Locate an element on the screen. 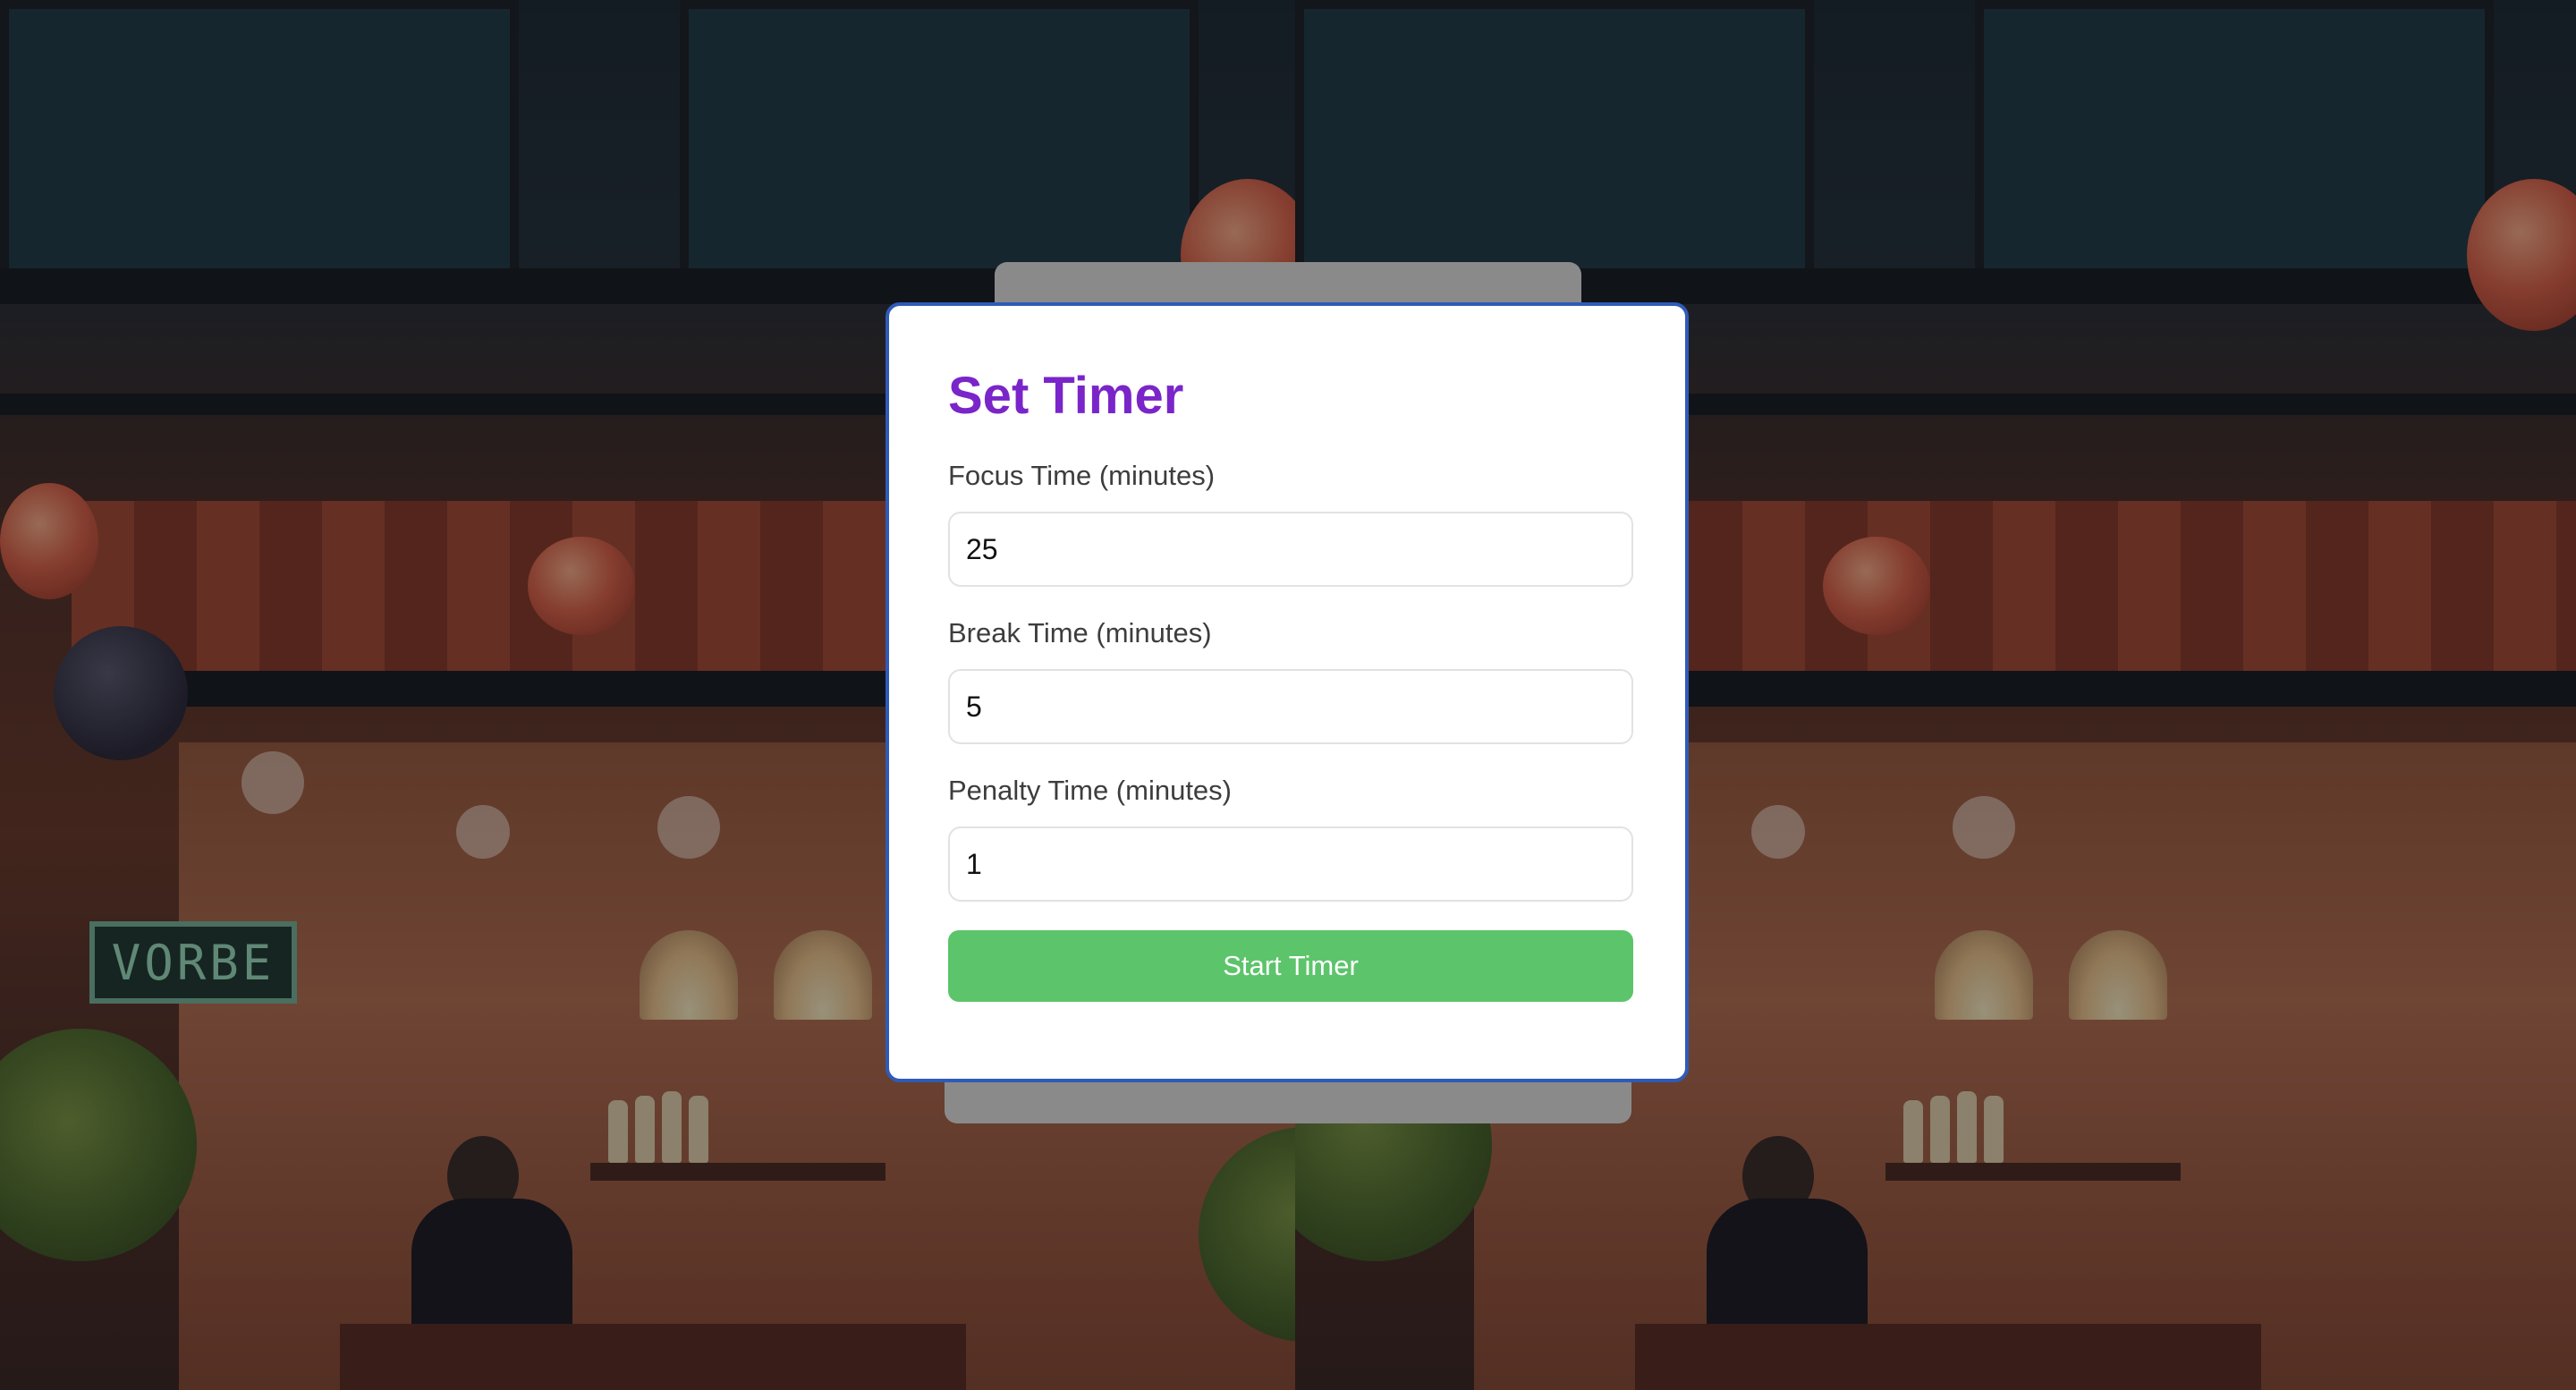  focus-time-label: Focus Time (minutes) is located at coordinates (1082, 475).